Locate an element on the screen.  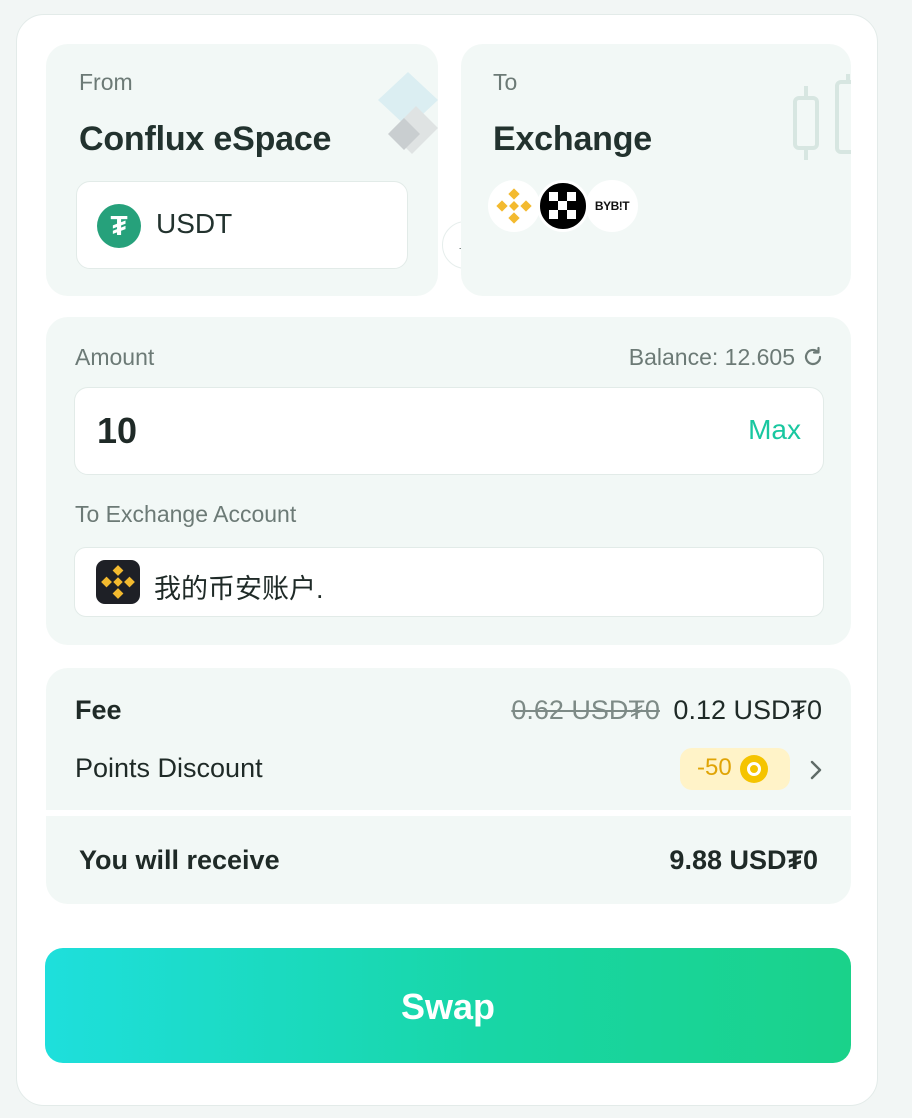
exchange-account-name: 我的币安账户. is located at coordinates (239, 589).